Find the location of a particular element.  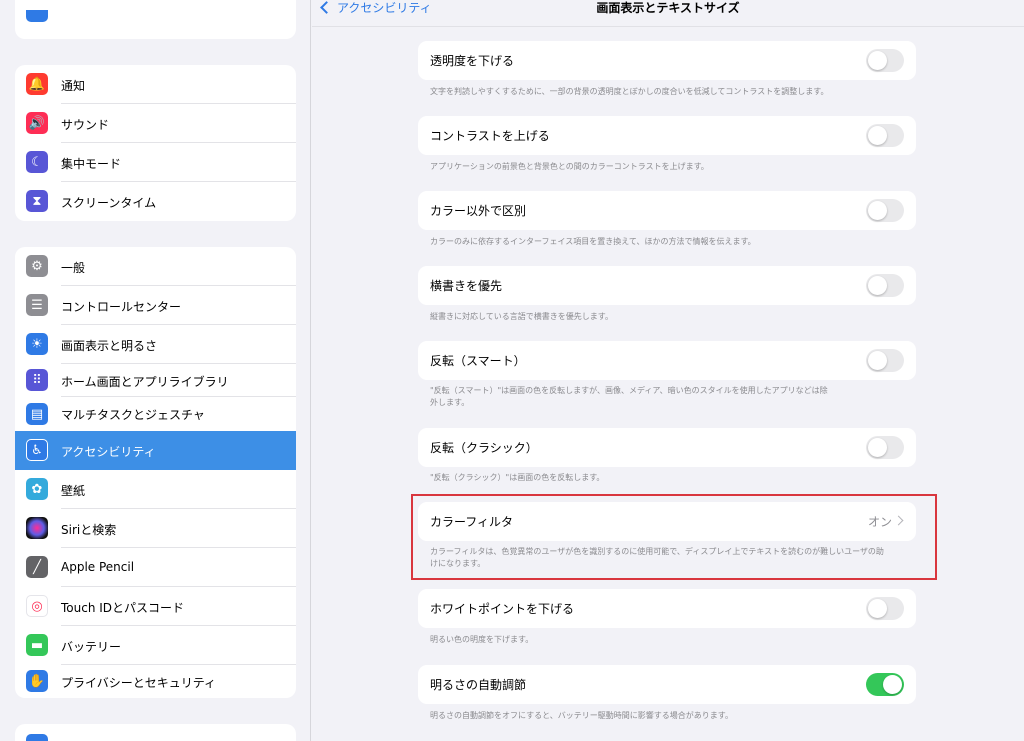

sidebar-item-partial-bottom is located at coordinates (155, 732).